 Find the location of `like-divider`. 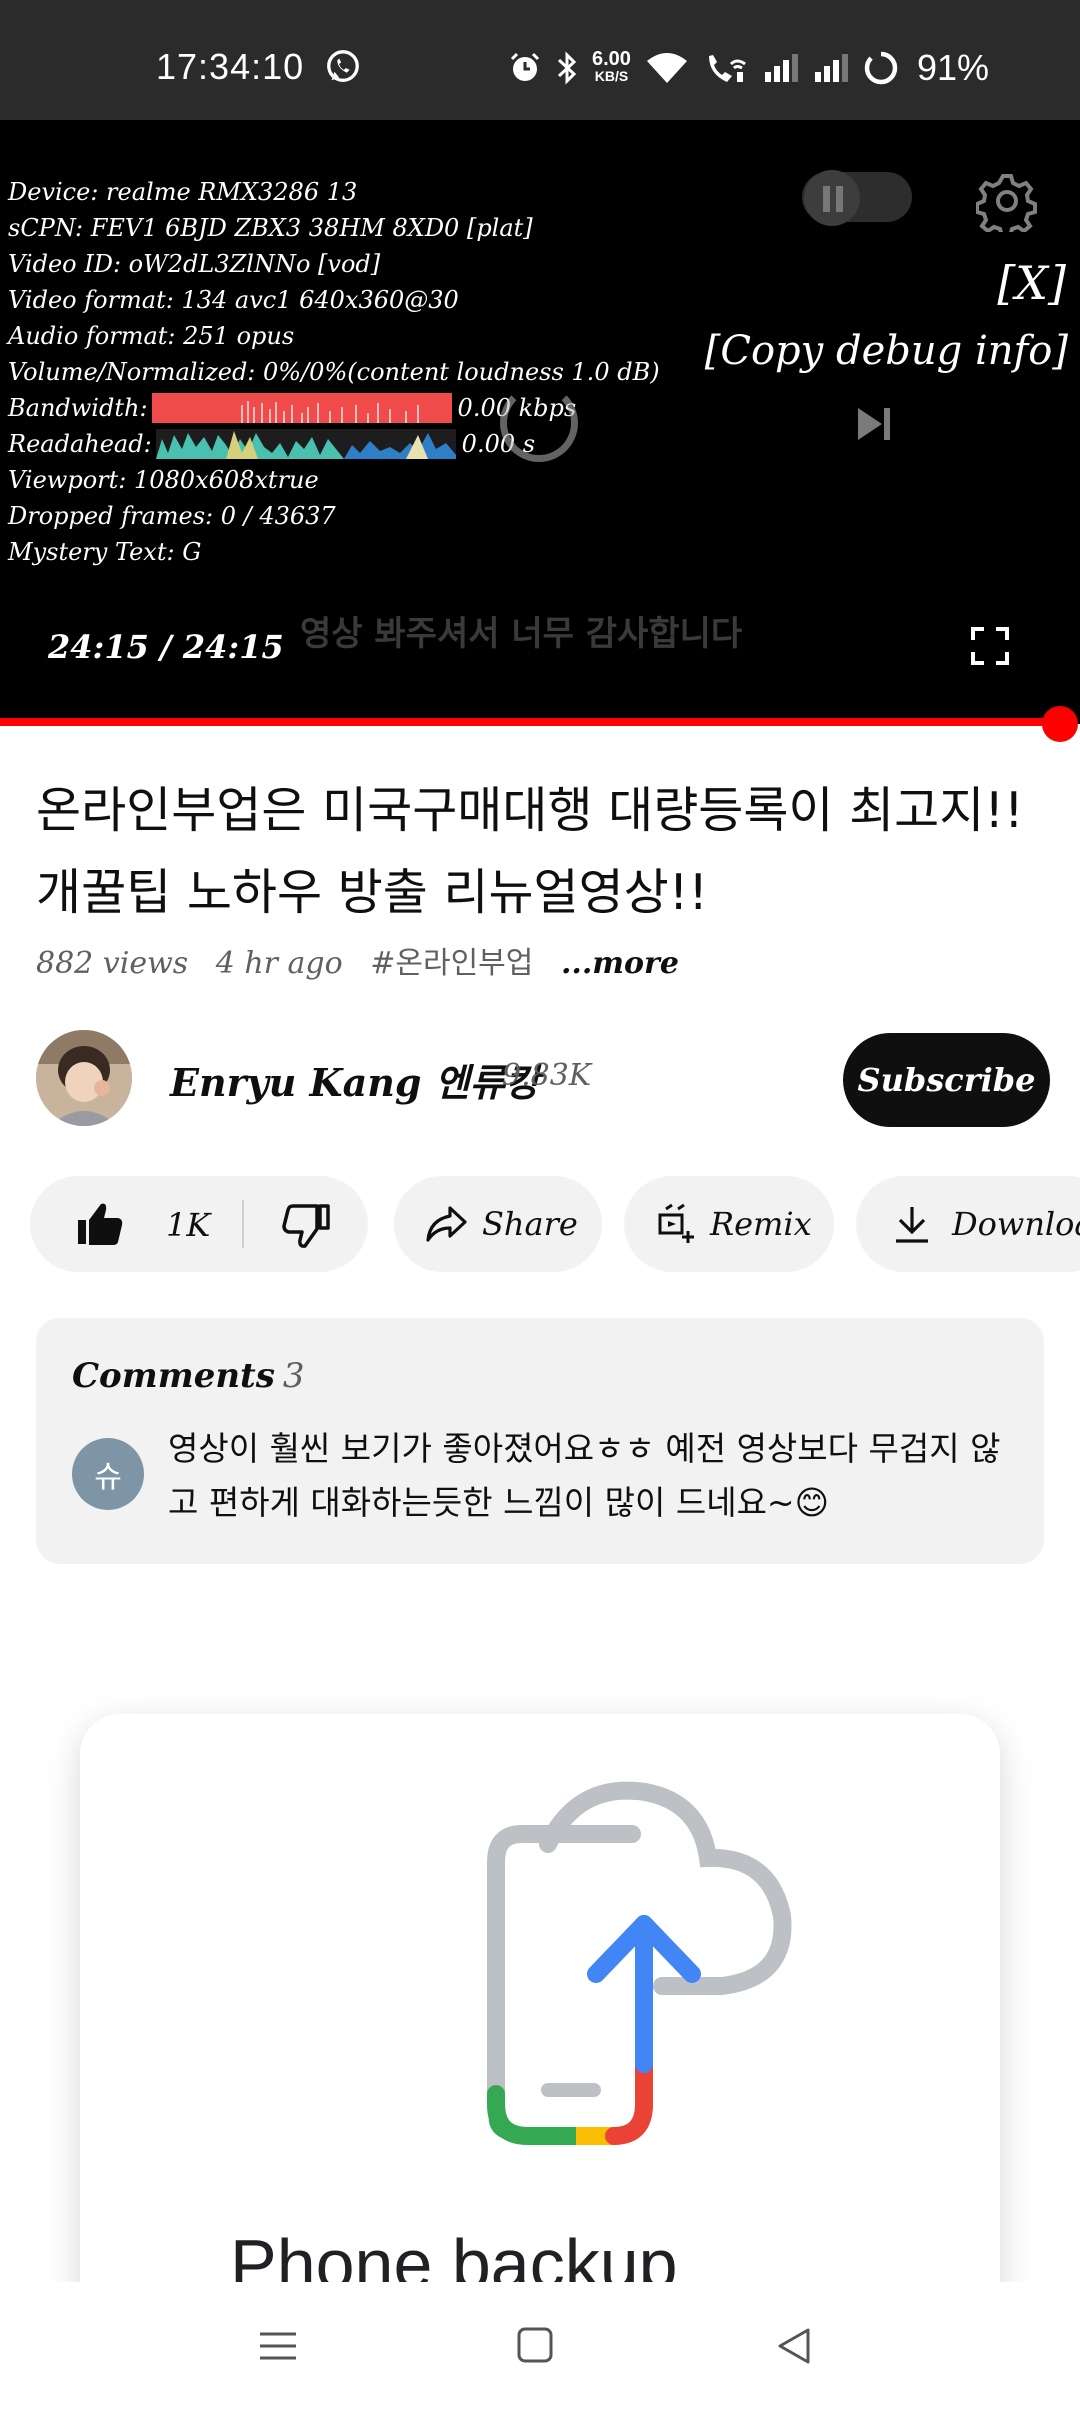

like-divider is located at coordinates (243, 1224).